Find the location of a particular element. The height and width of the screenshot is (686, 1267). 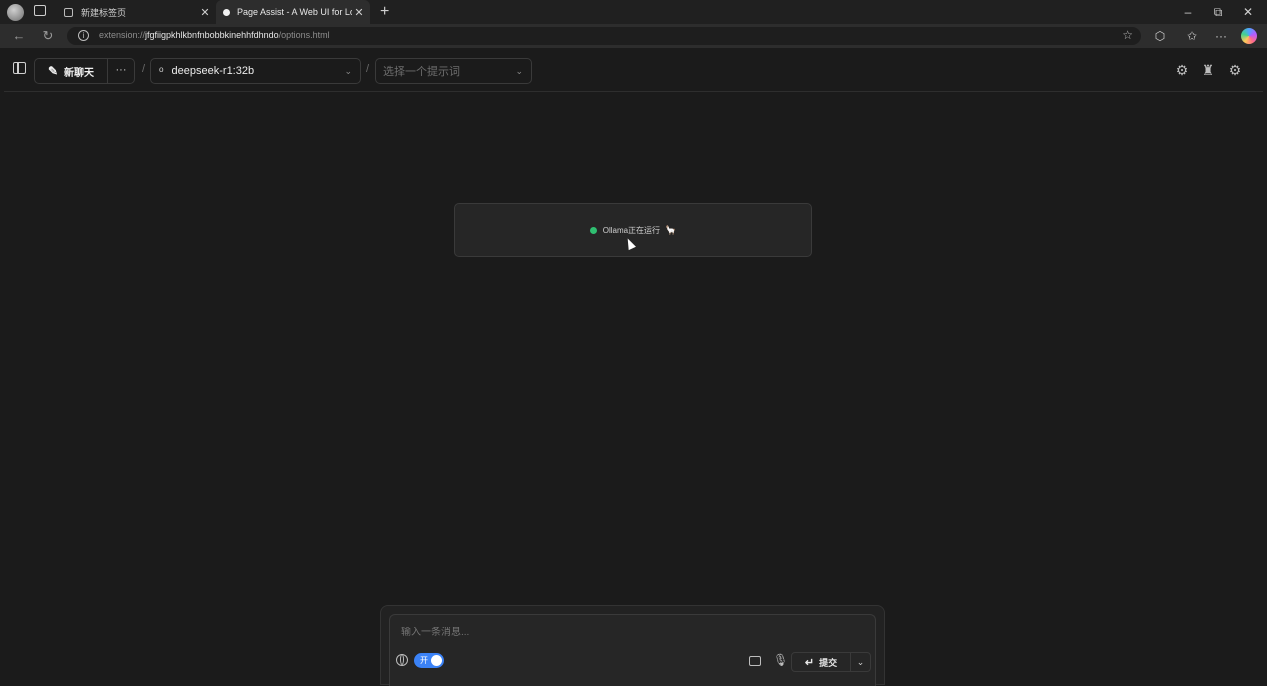

submit-button: ↵ 提交 is located at coordinates (821, 662).